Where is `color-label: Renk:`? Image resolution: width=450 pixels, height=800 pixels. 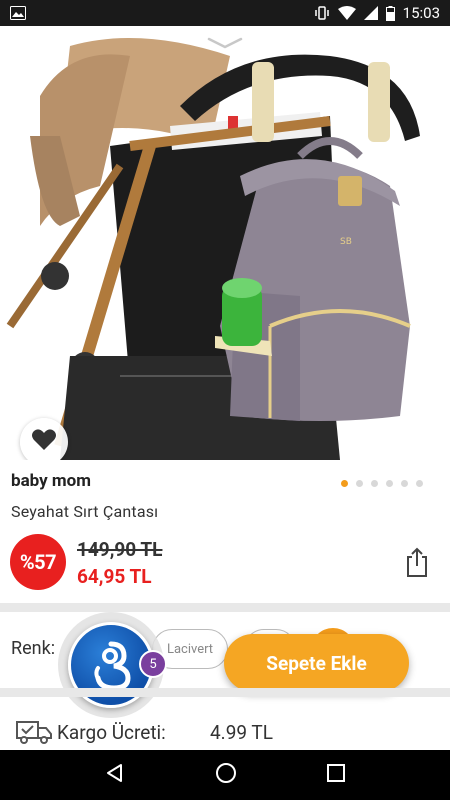 color-label: Renk: is located at coordinates (33, 648).